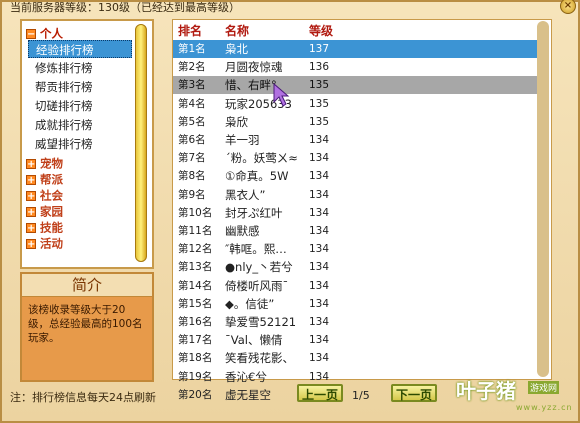 This screenshot has height=423, width=580. Describe the element at coordinates (87, 327) in the screenshot. I see `intro-panel: 简介 该榜收录等级大于20级，总经验最高的100名玩家。` at that location.